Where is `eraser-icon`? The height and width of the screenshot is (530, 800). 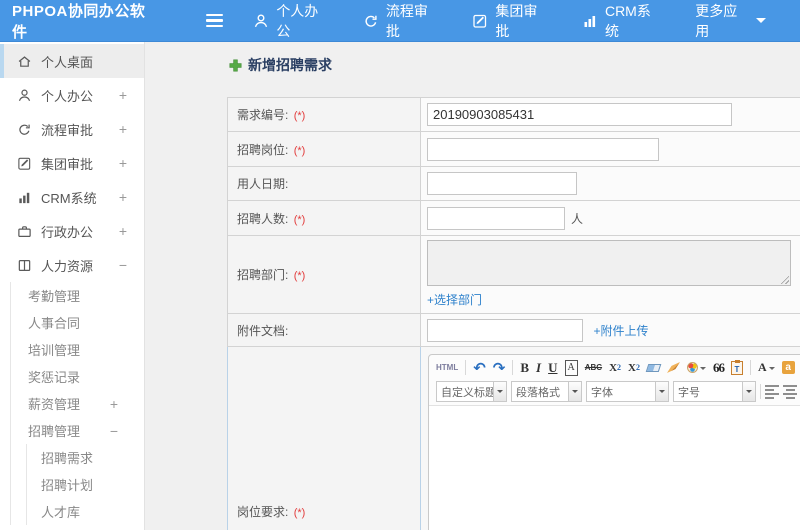 eraser-icon is located at coordinates (653, 367).